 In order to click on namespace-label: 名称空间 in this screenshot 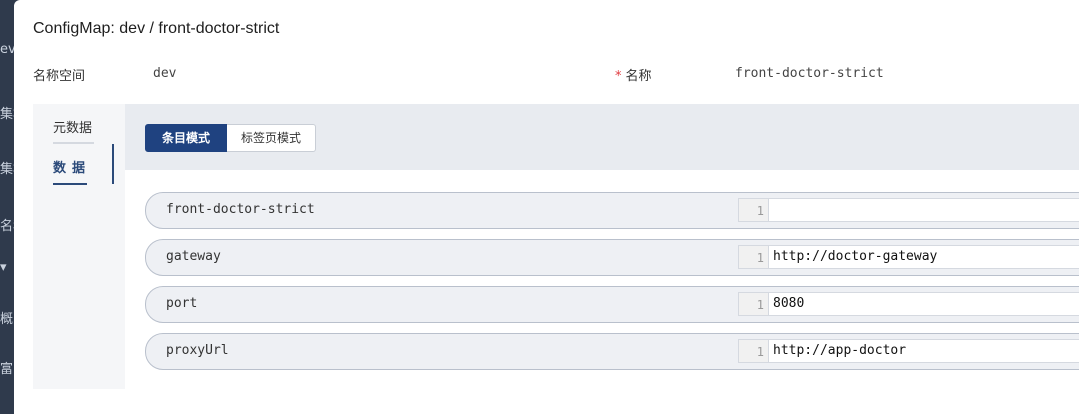, I will do `click(59, 76)`.